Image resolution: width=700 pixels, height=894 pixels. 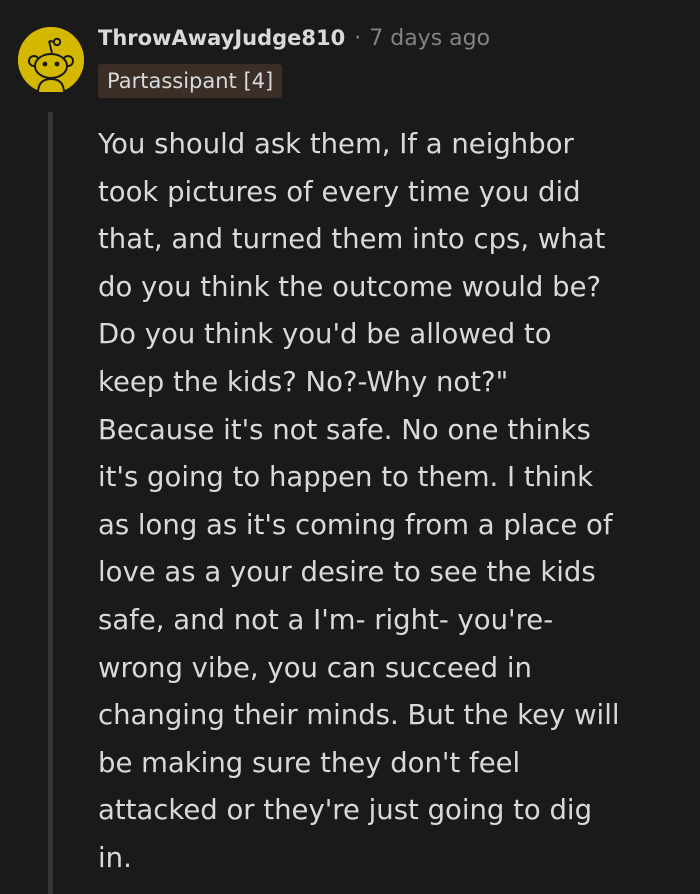 I want to click on comment-body-line: do you think the outcome would be?, so click(x=350, y=286).